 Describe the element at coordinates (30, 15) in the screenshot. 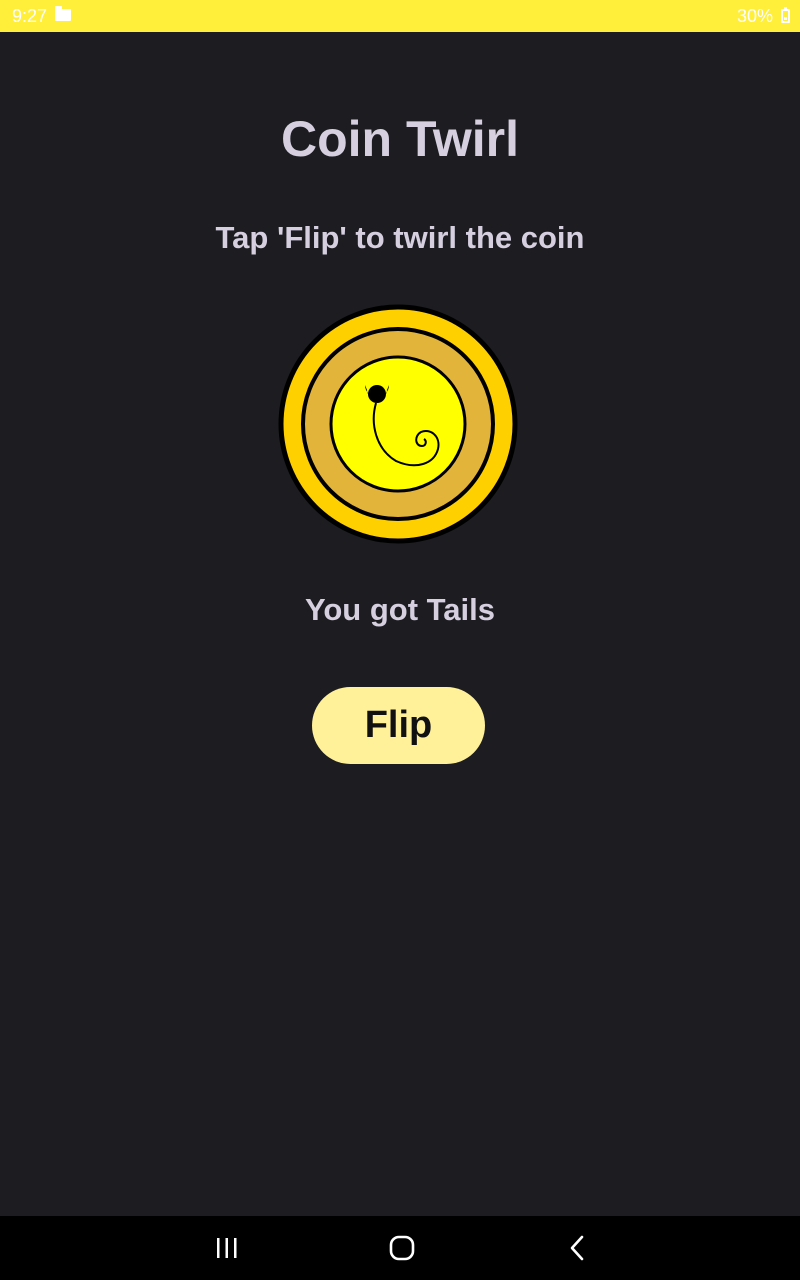

I see `status-time: 9:27` at that location.